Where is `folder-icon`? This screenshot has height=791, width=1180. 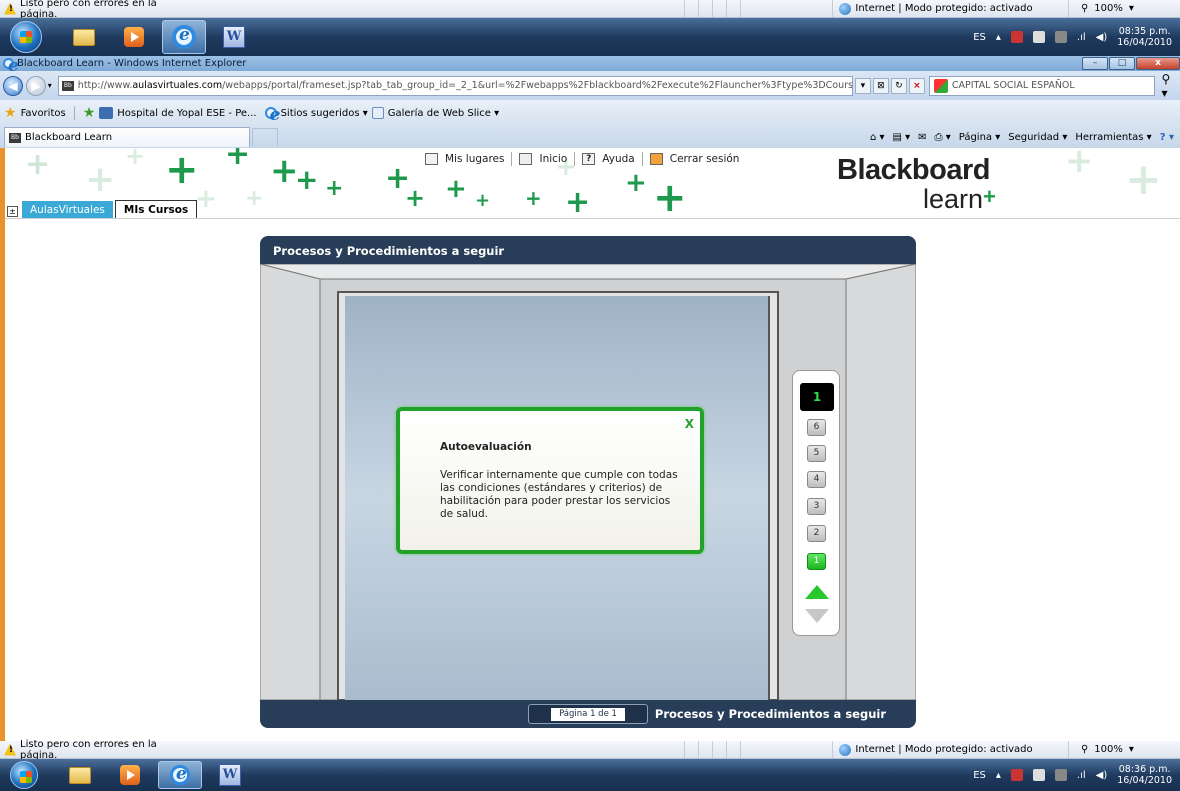
folder-icon is located at coordinates (80, 775).